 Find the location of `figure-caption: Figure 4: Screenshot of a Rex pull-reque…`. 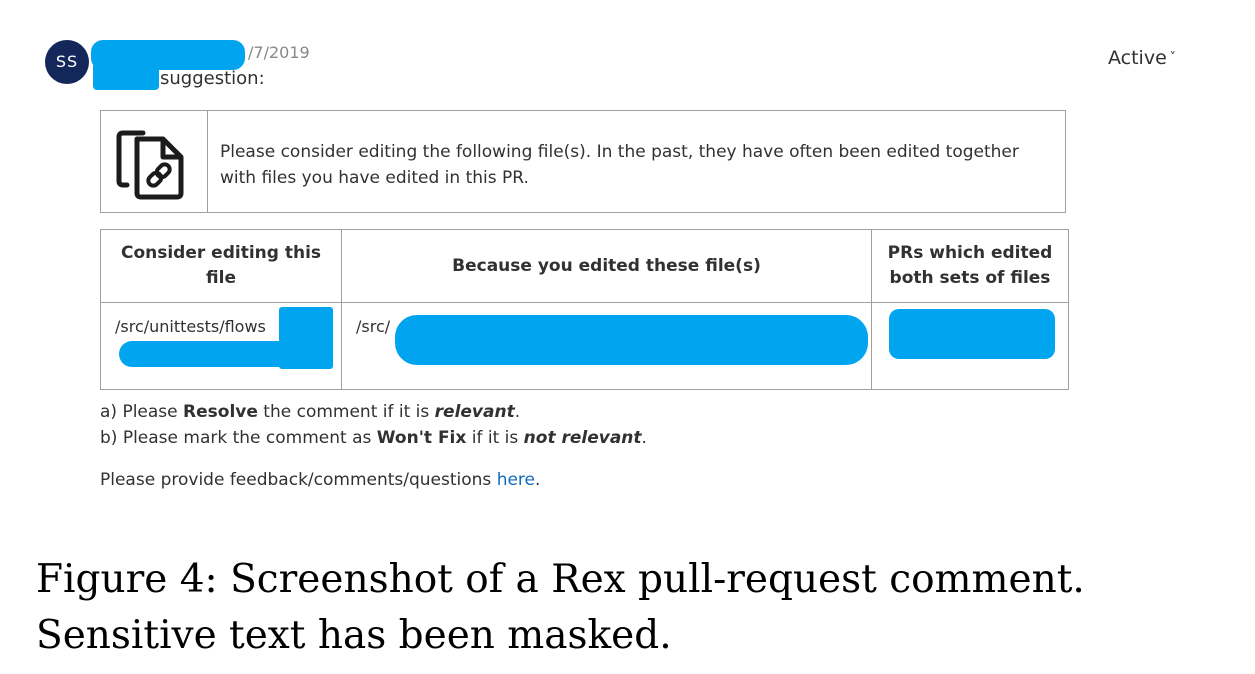

figure-caption: Figure 4: Screenshot of a Rex pull-reque… is located at coordinates (560, 607).